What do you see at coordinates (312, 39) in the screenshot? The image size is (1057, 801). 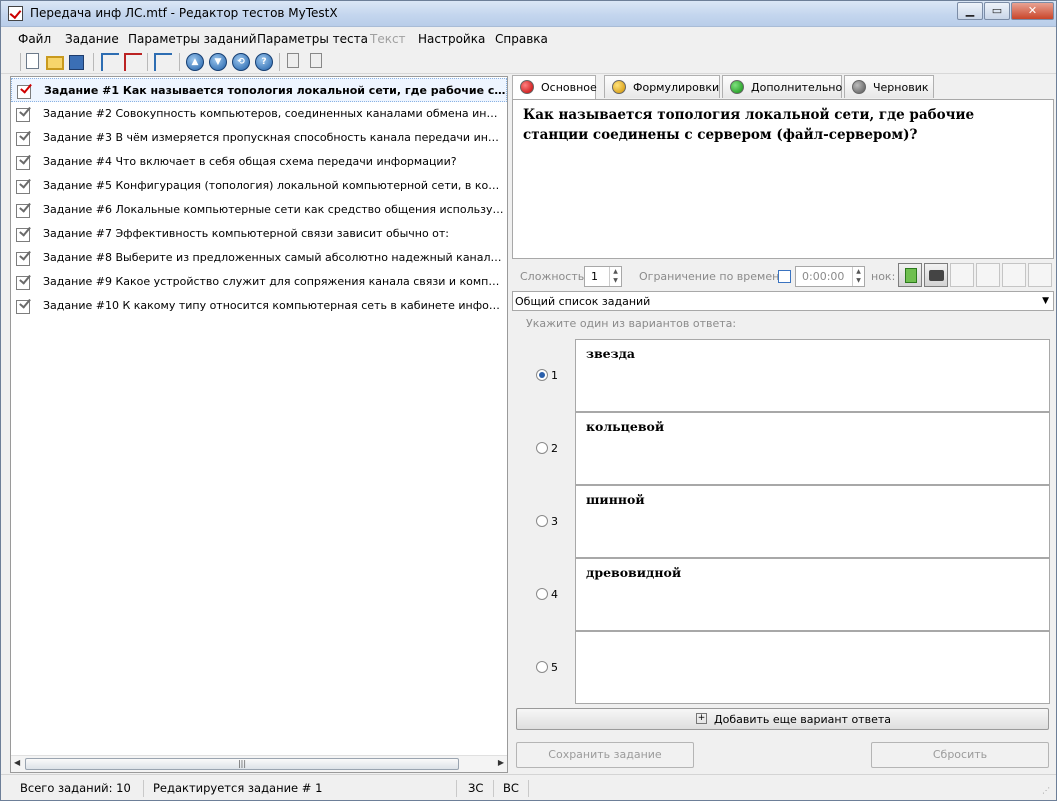 I see `menu-test-params: Параметры теста` at bounding box center [312, 39].